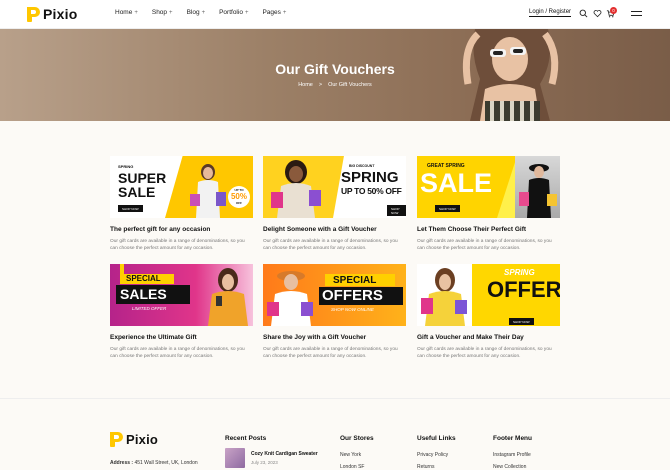  I want to click on nav-label: Pages, so click(271, 12).